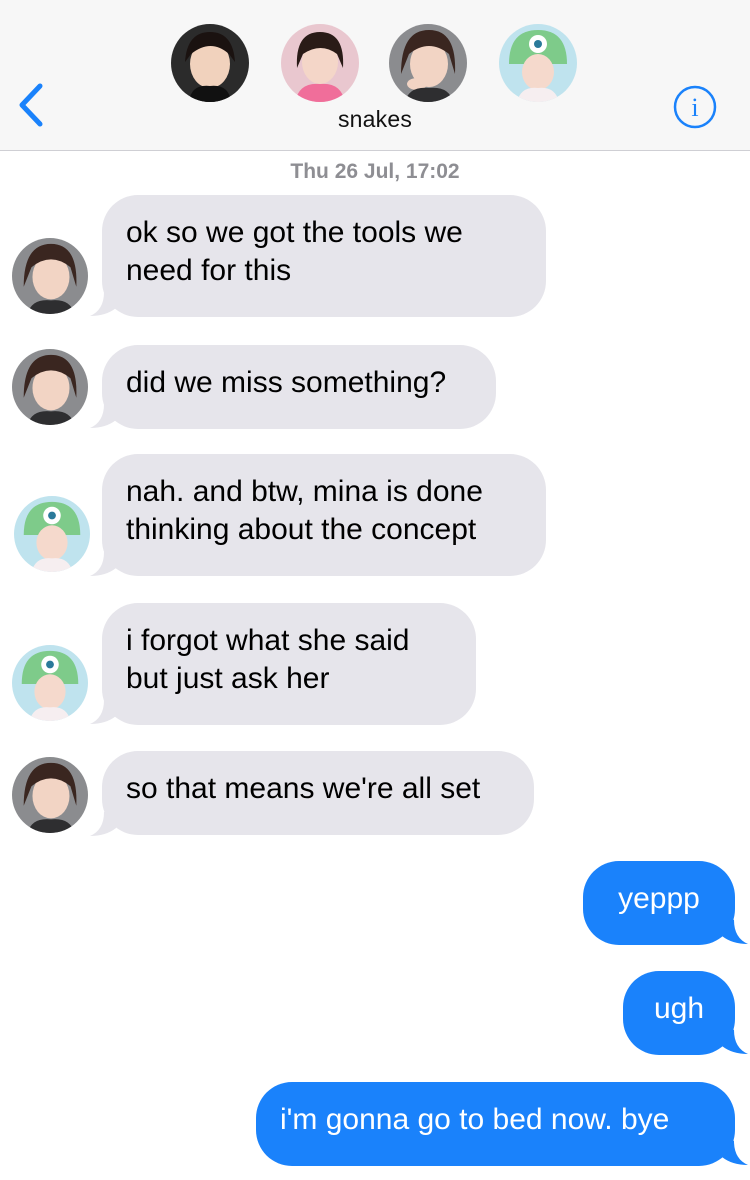 Image resolution: width=750 pixels, height=1180 pixels. I want to click on message-bubble: so that means we're all set, so click(318, 793).